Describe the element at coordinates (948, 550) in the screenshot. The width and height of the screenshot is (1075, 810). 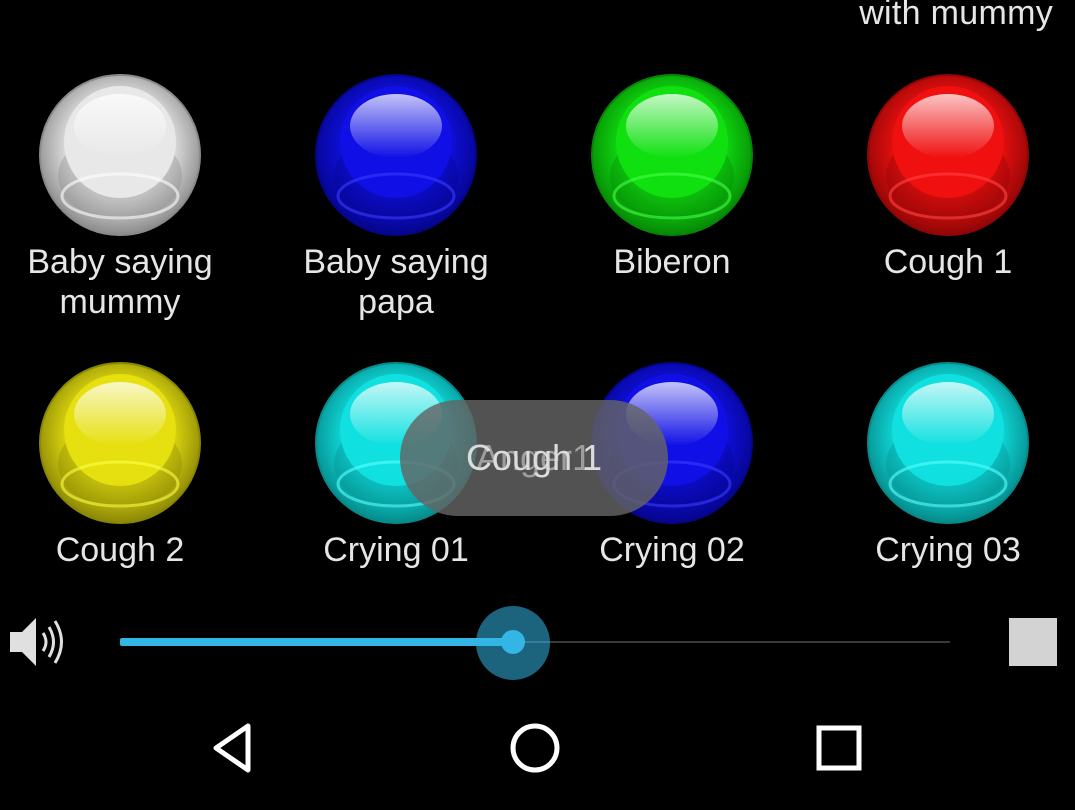
I see `sound-button-label: Crying 03` at that location.